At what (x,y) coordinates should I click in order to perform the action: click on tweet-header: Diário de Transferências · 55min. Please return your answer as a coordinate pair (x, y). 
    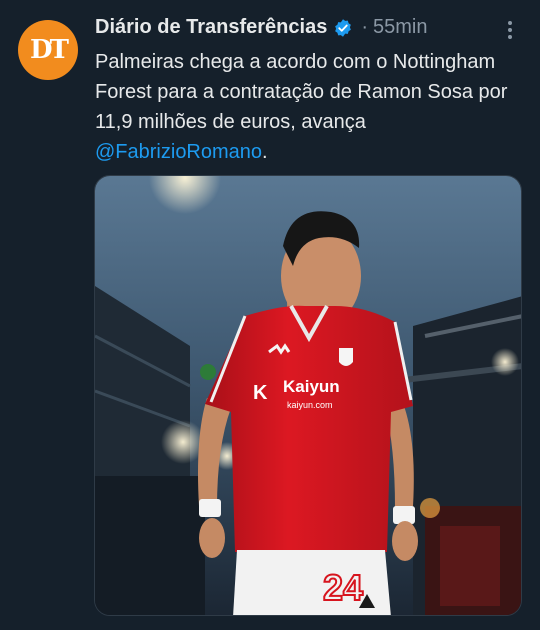
    Looking at the image, I should click on (261, 27).